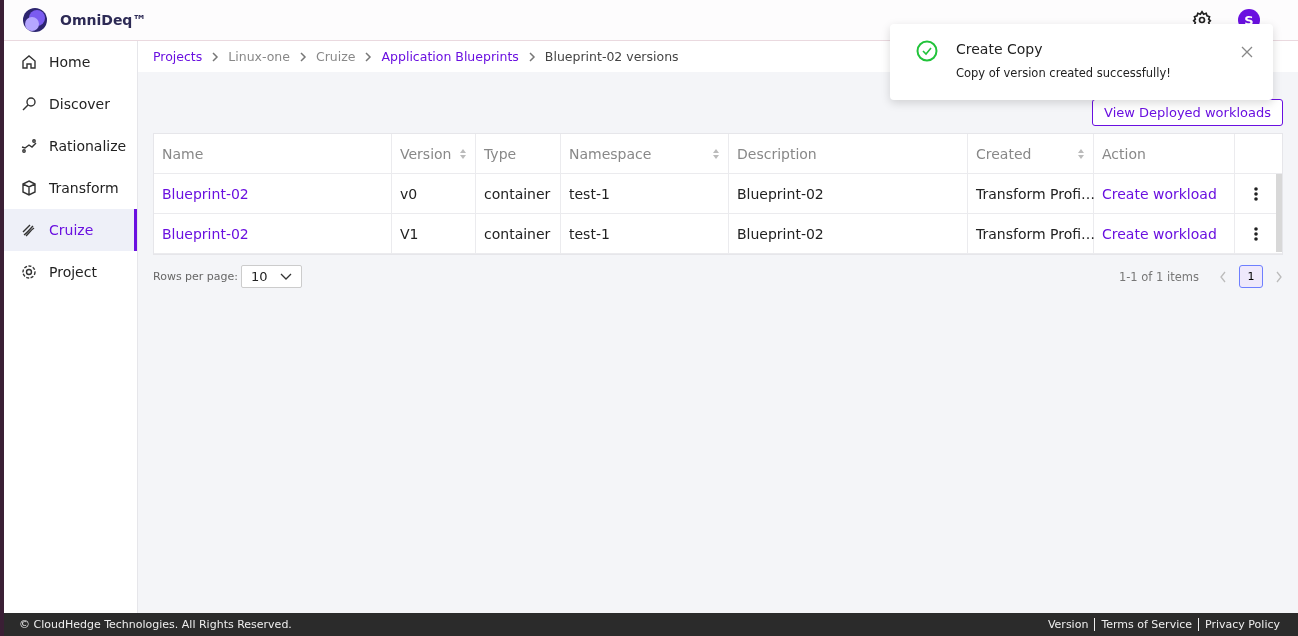 The height and width of the screenshot is (636, 1298). What do you see at coordinates (29, 272) in the screenshot?
I see `gear-icon` at bounding box center [29, 272].